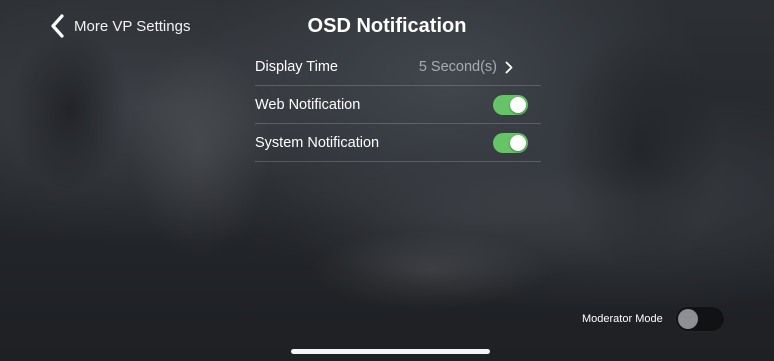 The image size is (774, 361). What do you see at coordinates (457, 67) in the screenshot?
I see `display-time-value: 5 Second(s)` at bounding box center [457, 67].